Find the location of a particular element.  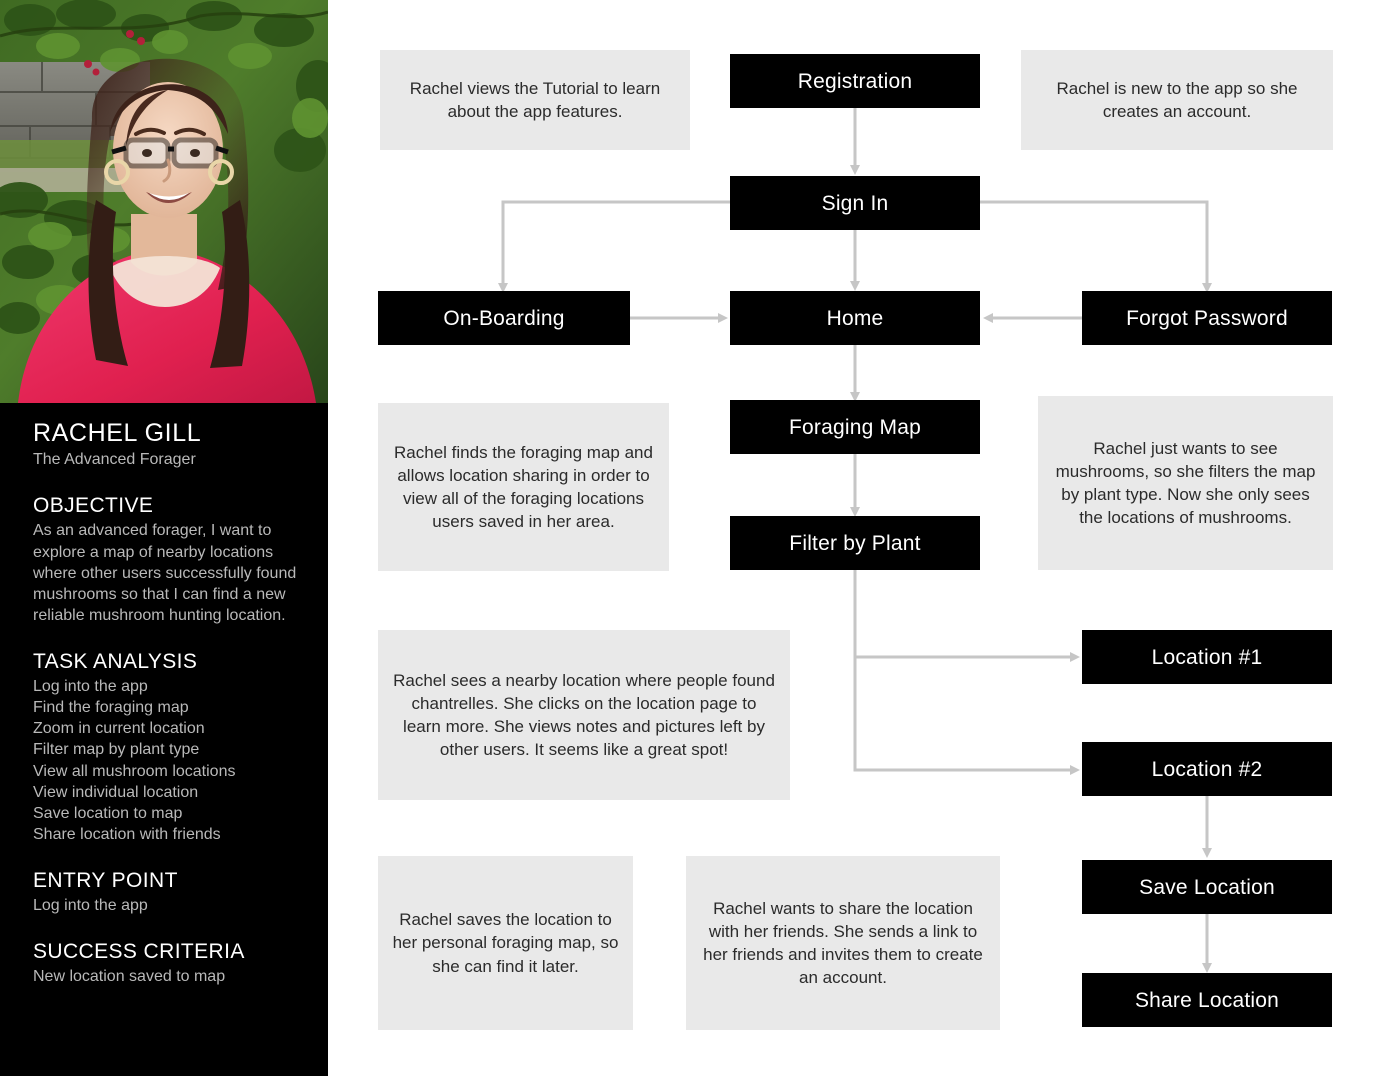

node-forgot-password: Forgot Password is located at coordinates (1207, 318).